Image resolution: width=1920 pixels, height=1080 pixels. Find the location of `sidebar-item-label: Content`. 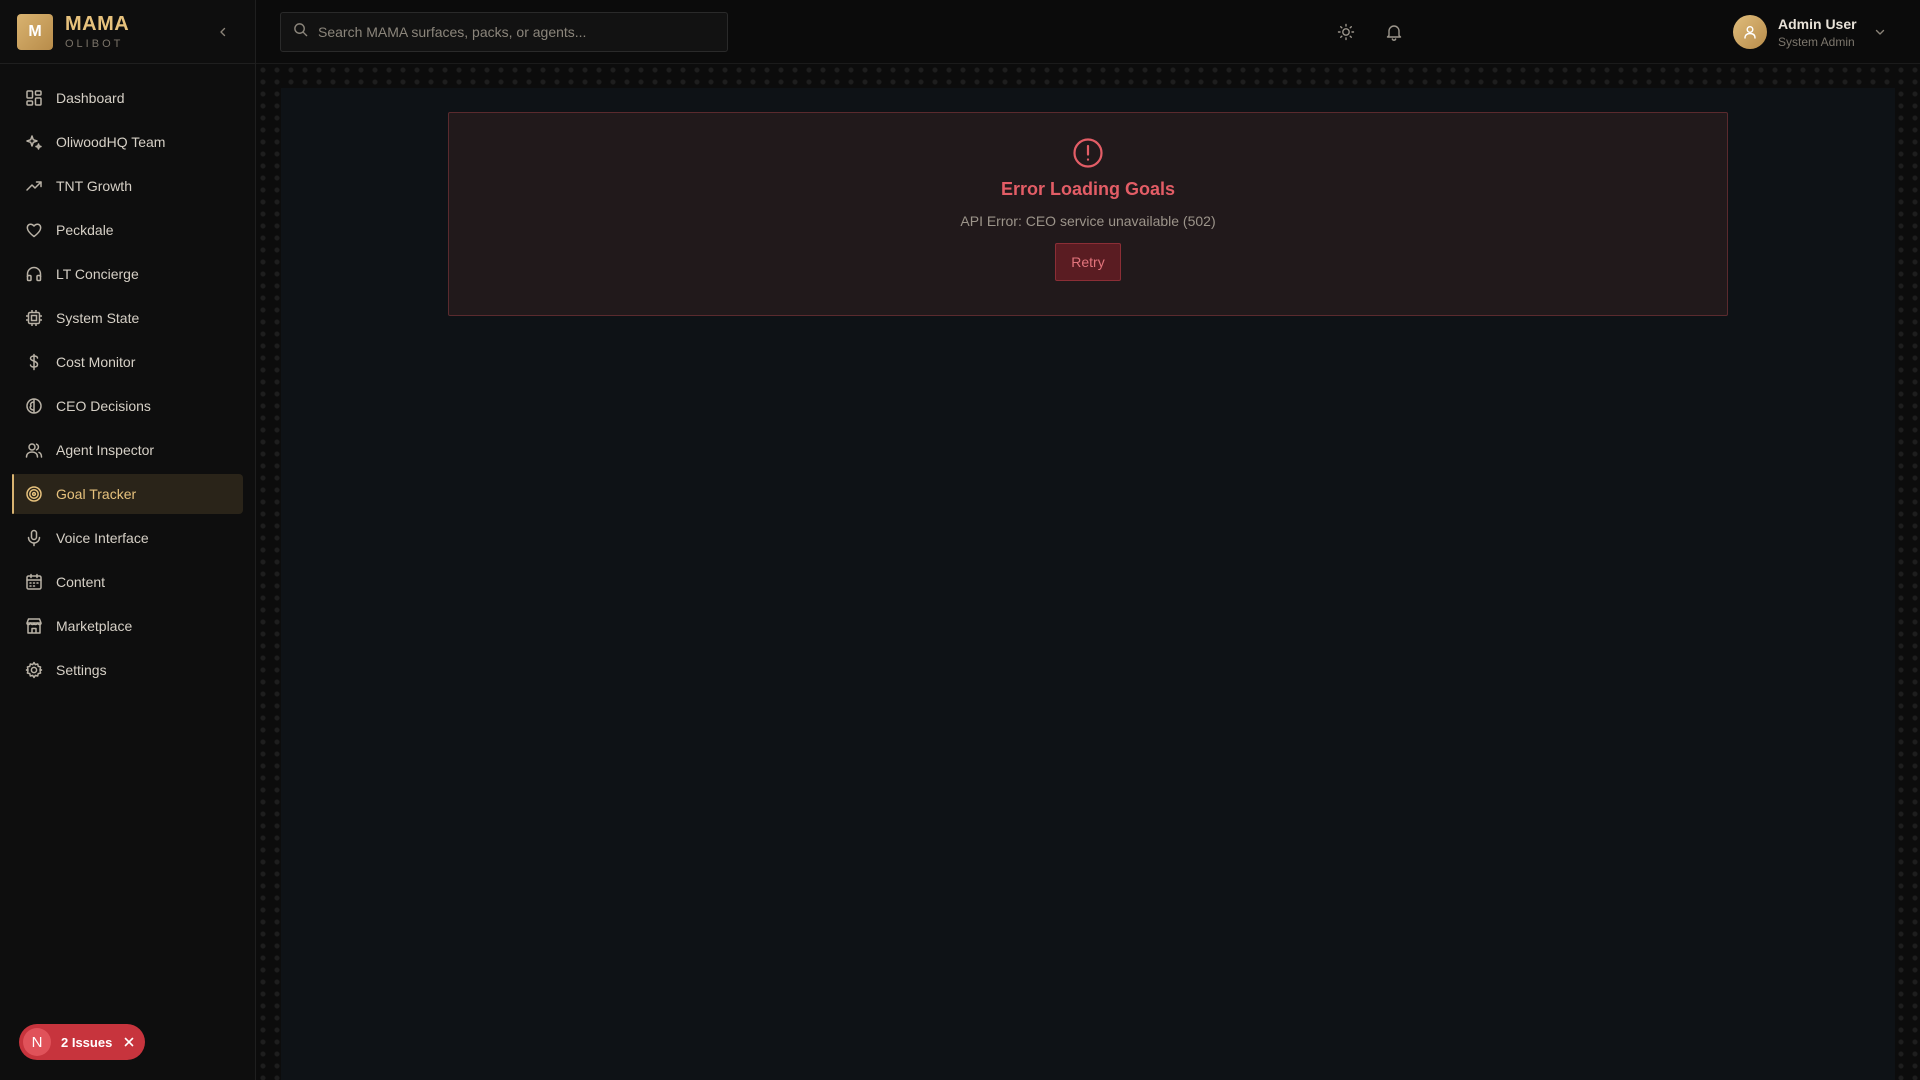

sidebar-item-label: Content is located at coordinates (81, 582).